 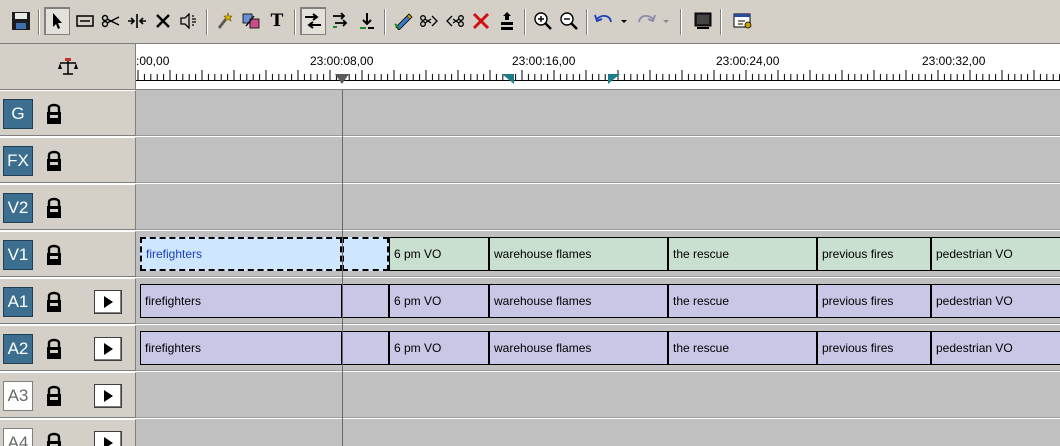 I want to click on zoom-in-icon, so click(x=543, y=21).